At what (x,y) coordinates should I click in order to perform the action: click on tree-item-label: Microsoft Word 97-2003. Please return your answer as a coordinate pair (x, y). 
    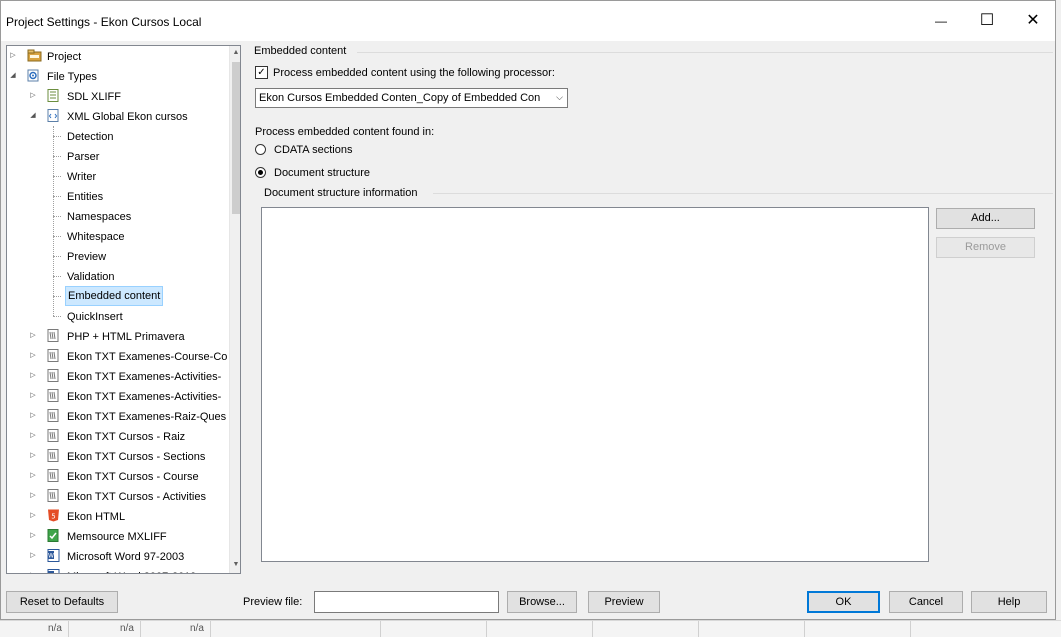
    Looking at the image, I should click on (126, 557).